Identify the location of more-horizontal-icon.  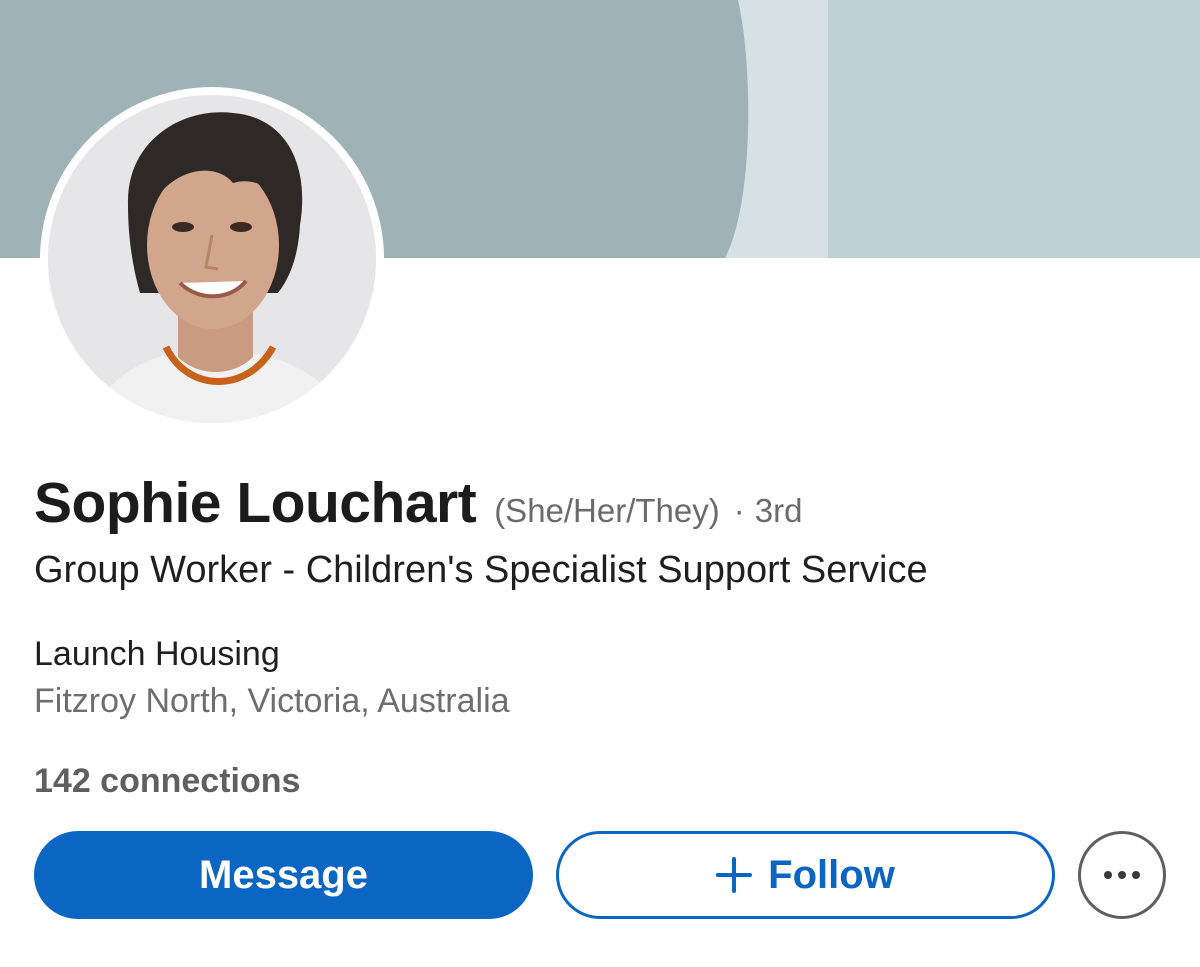
(1122, 875).